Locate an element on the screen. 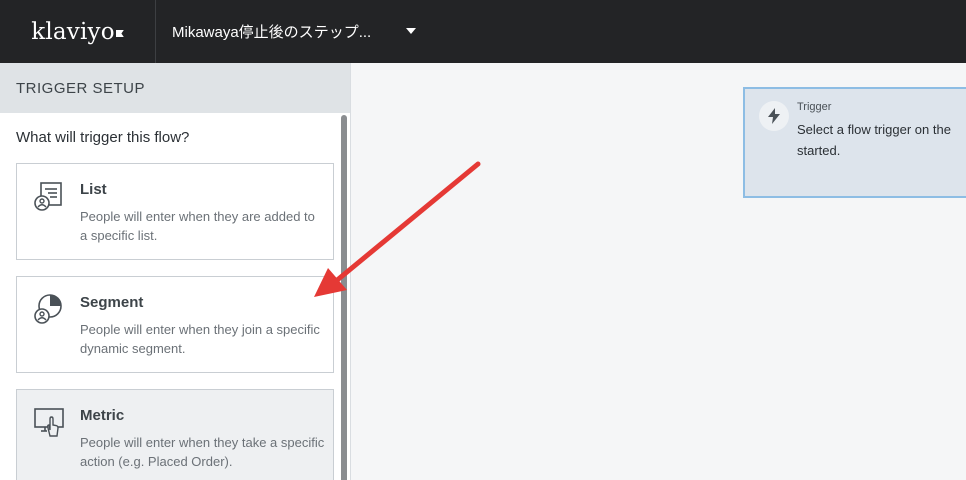 The height and width of the screenshot is (480, 966). logo-flag-icon is located at coordinates (119, 33).